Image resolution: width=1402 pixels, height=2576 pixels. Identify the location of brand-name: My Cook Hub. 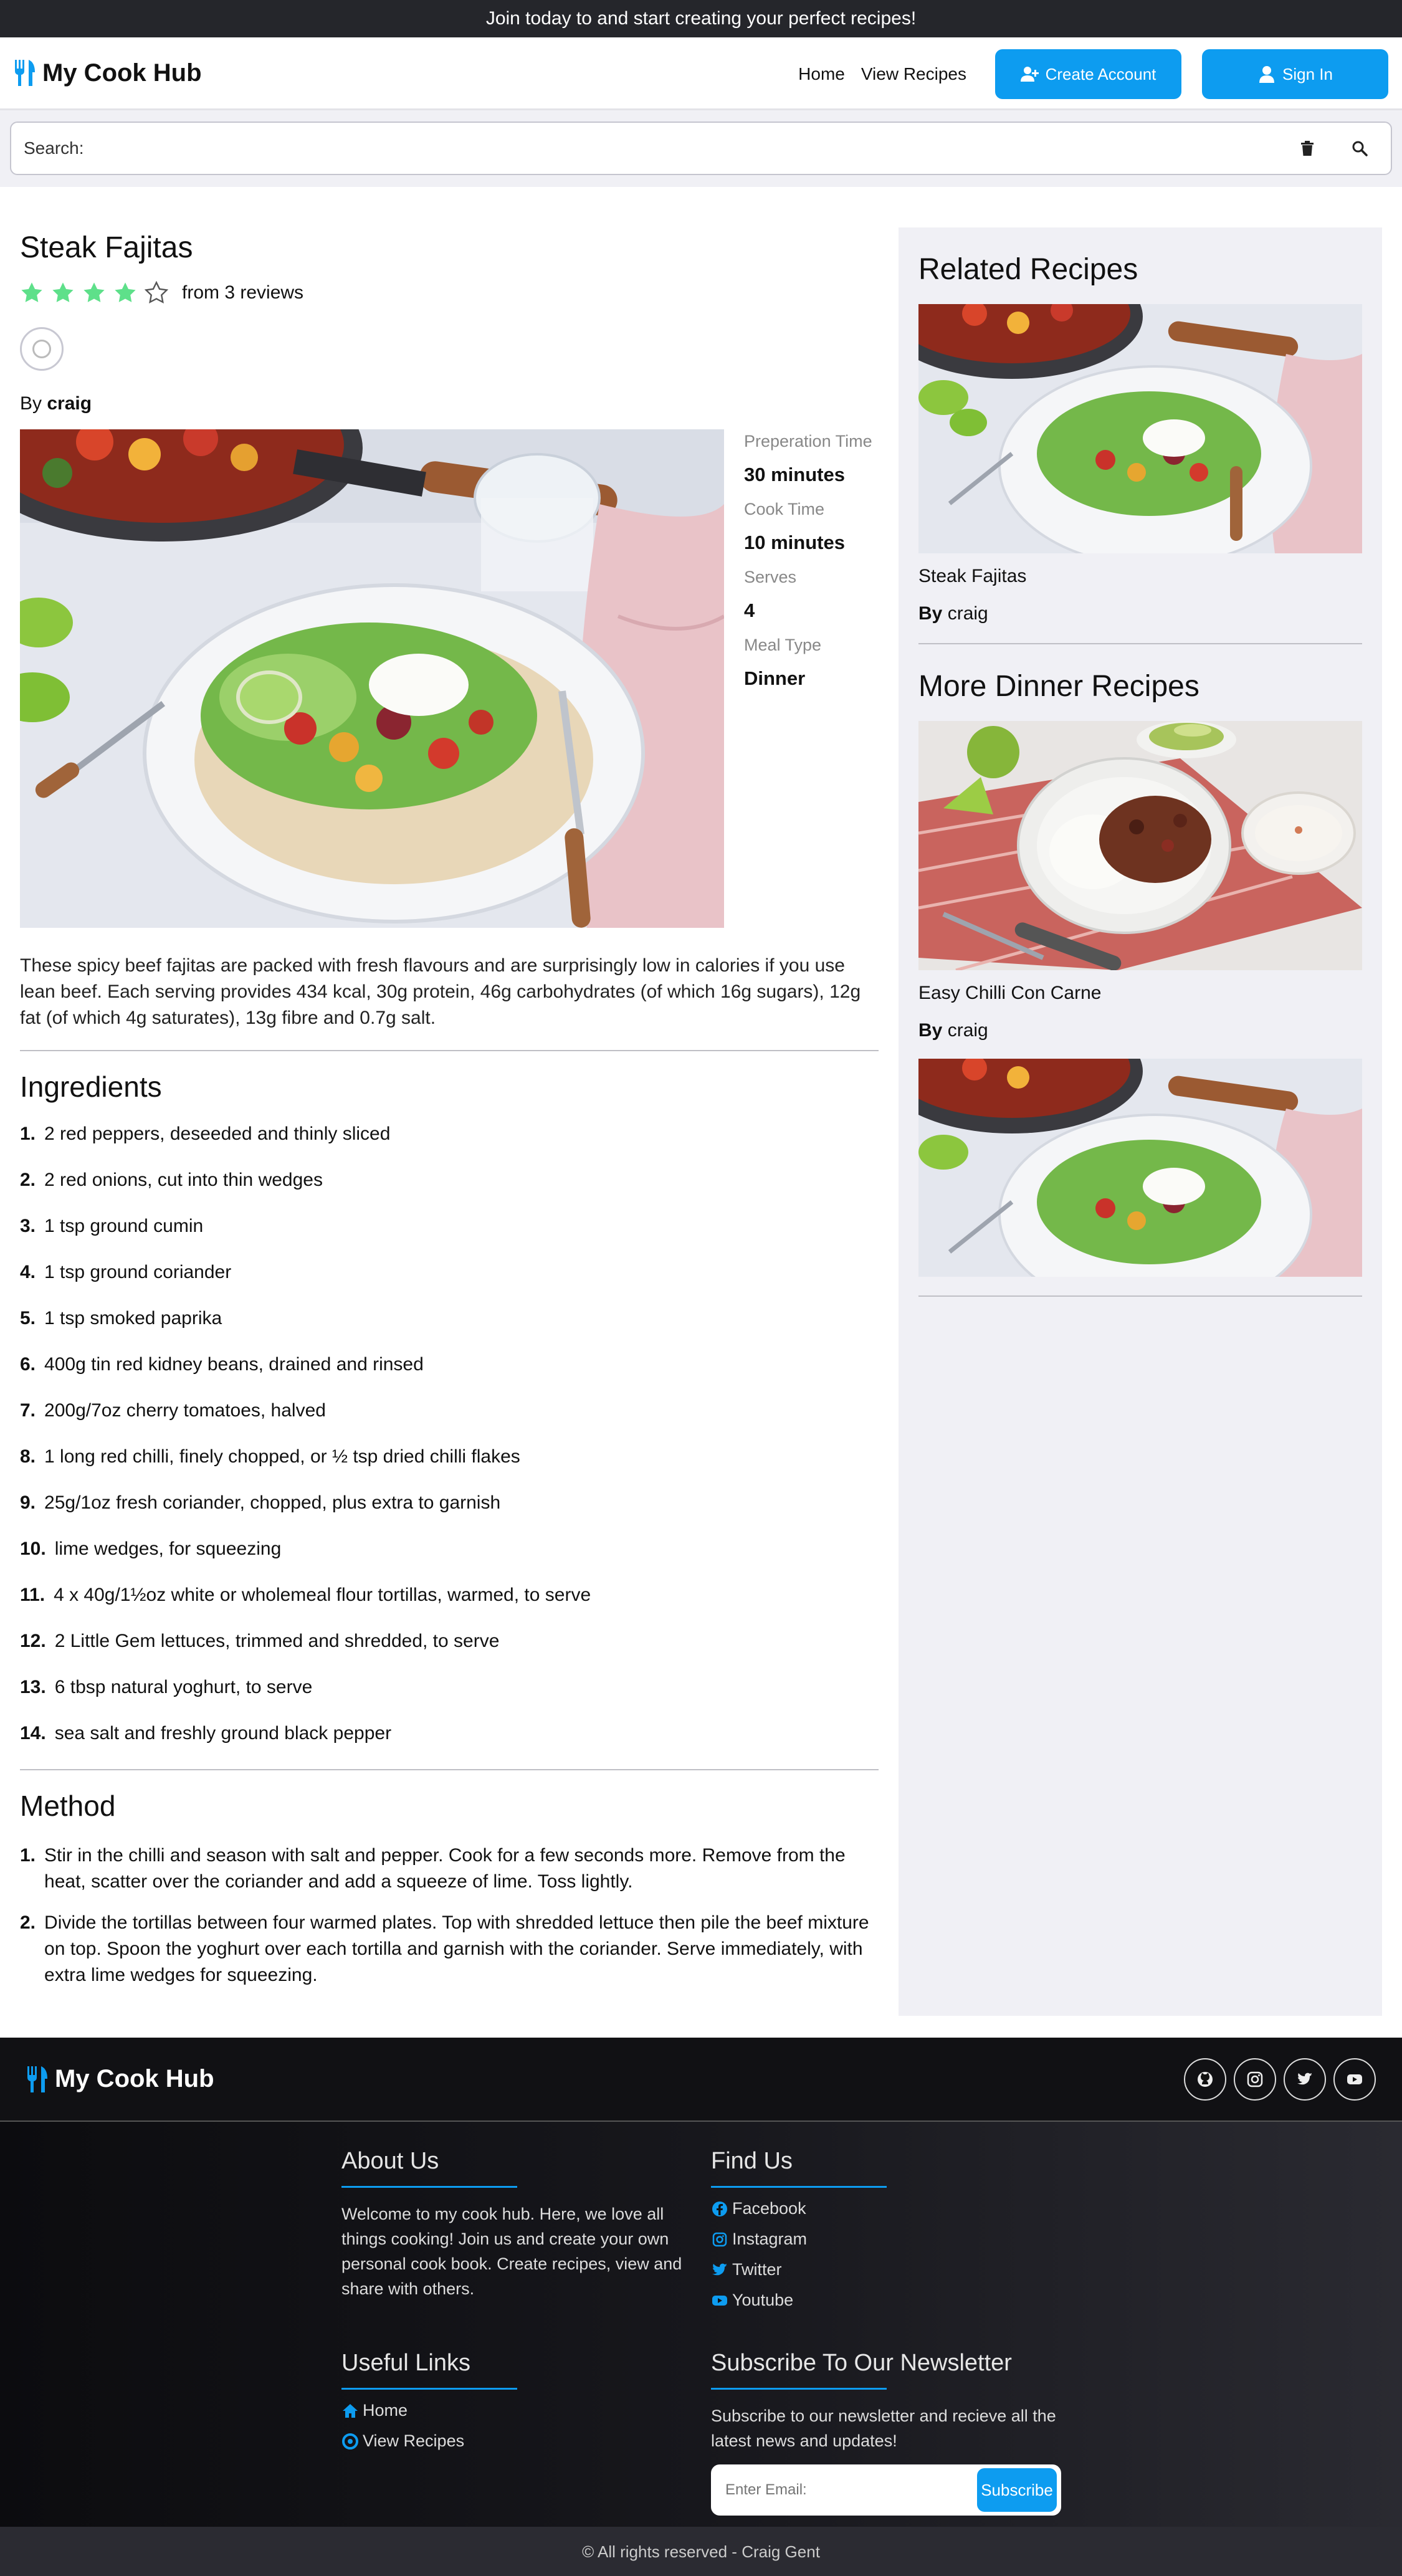
(122, 73).